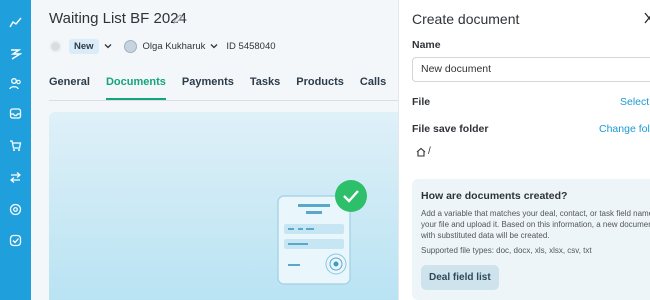  What do you see at coordinates (624, 129) in the screenshot?
I see `change-folder-link: Change fol` at bounding box center [624, 129].